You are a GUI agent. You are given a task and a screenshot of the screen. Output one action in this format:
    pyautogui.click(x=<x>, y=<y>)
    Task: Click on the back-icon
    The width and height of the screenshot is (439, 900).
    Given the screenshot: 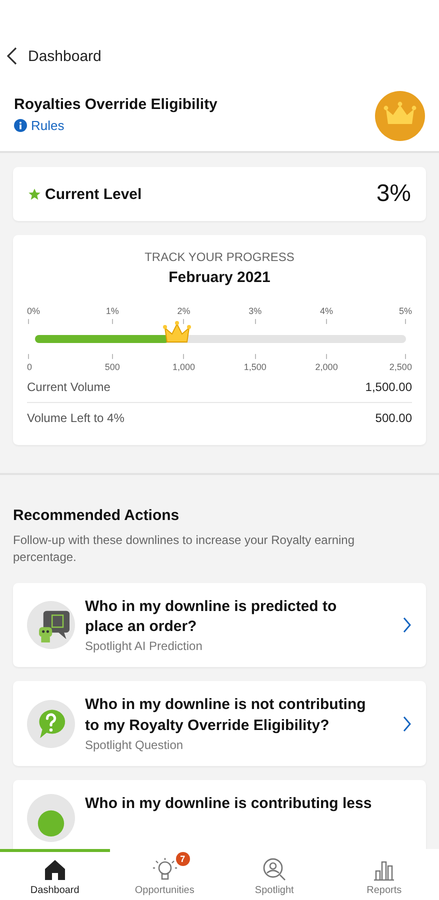 What is the action you would take?
    pyautogui.click(x=12, y=56)
    